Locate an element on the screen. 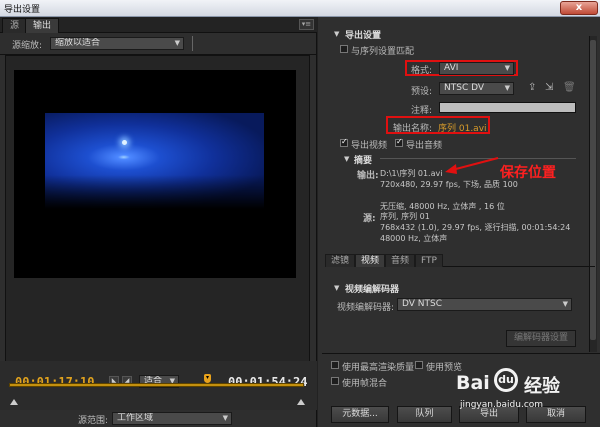 The image size is (600, 427). delete-preset-icon: 🗑 is located at coordinates (569, 87).